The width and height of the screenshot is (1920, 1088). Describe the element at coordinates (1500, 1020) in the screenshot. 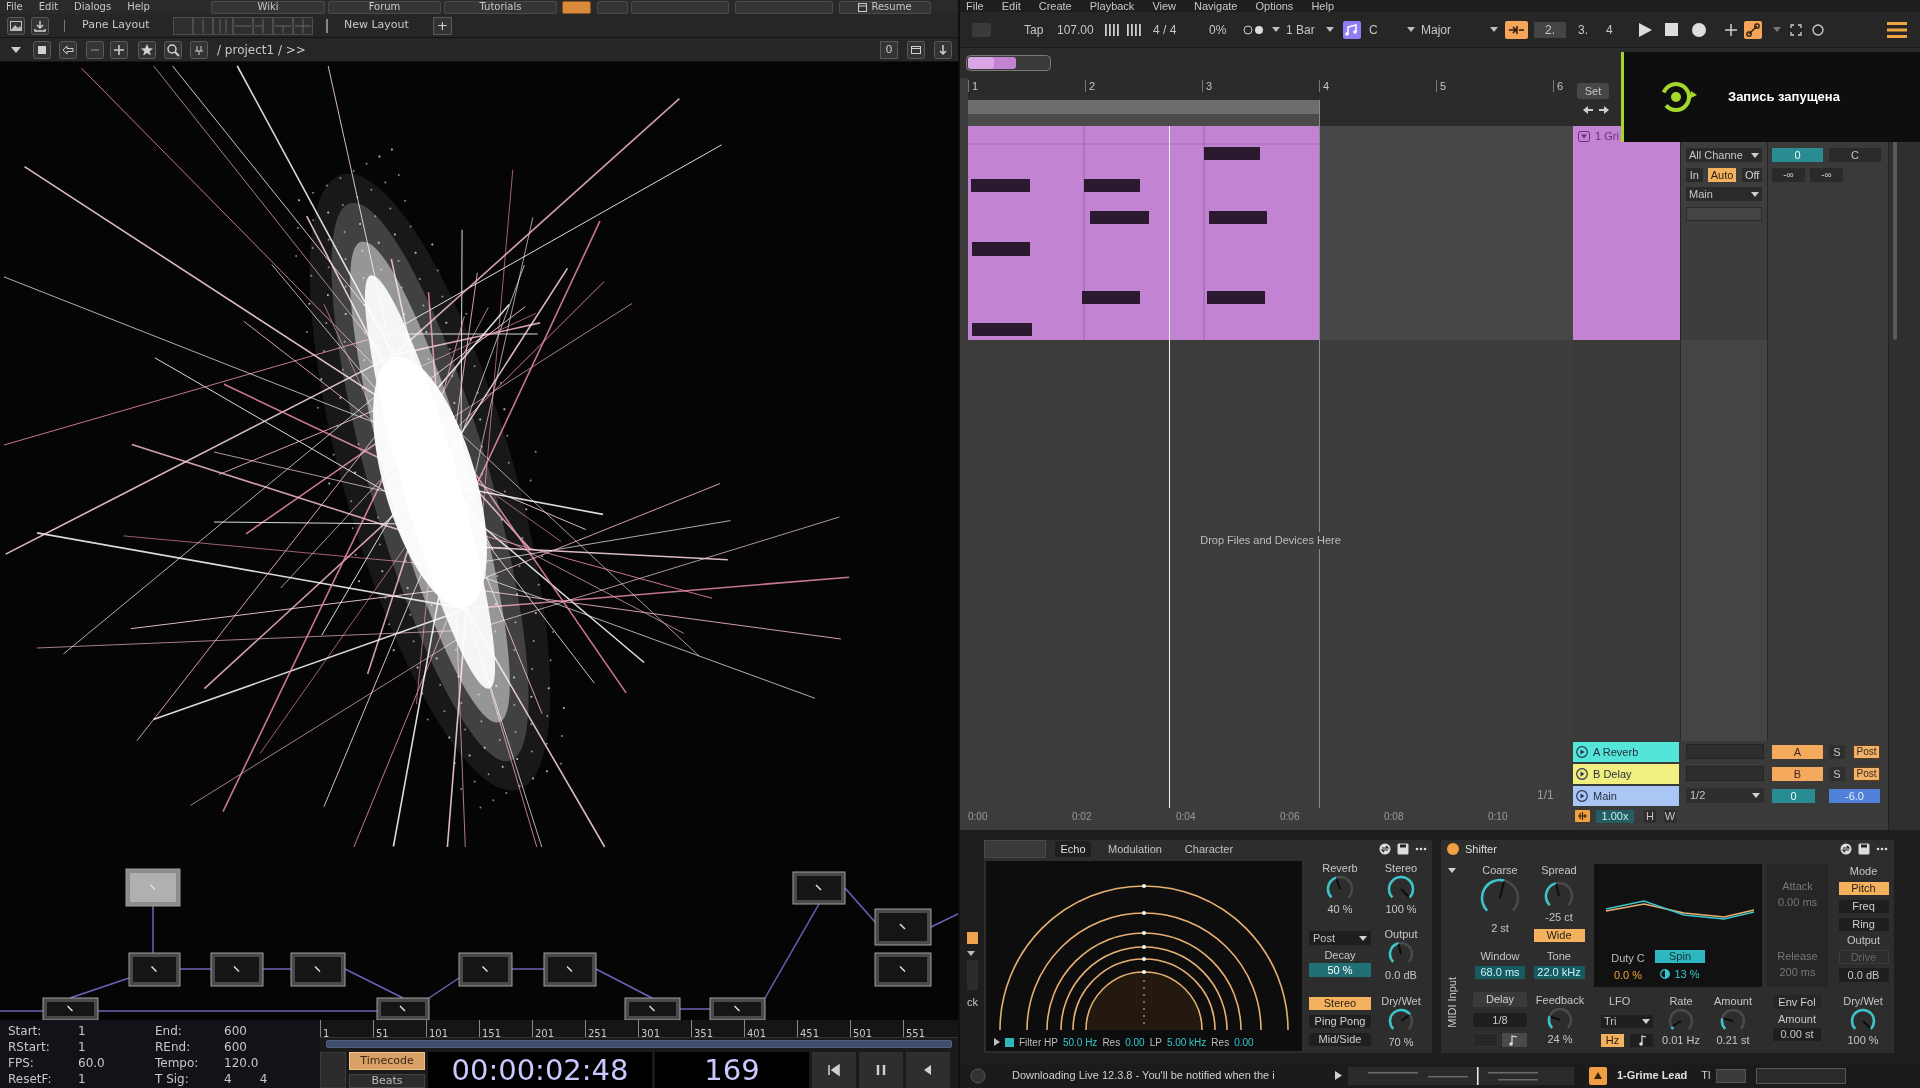

I see `delay-time-field: 1/8` at that location.